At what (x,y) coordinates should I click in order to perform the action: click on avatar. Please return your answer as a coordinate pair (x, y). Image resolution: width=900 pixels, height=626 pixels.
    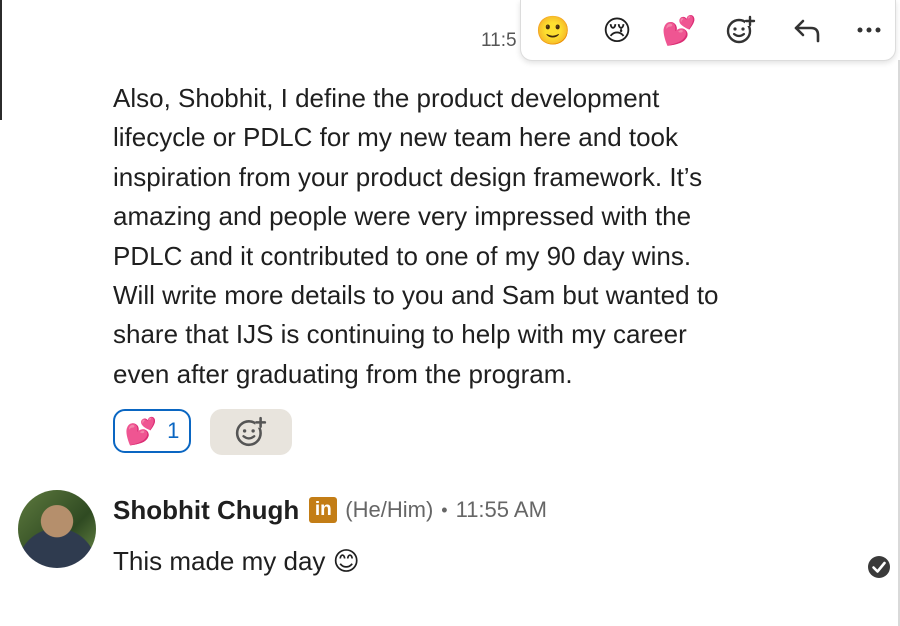
    Looking at the image, I should click on (57, 529).